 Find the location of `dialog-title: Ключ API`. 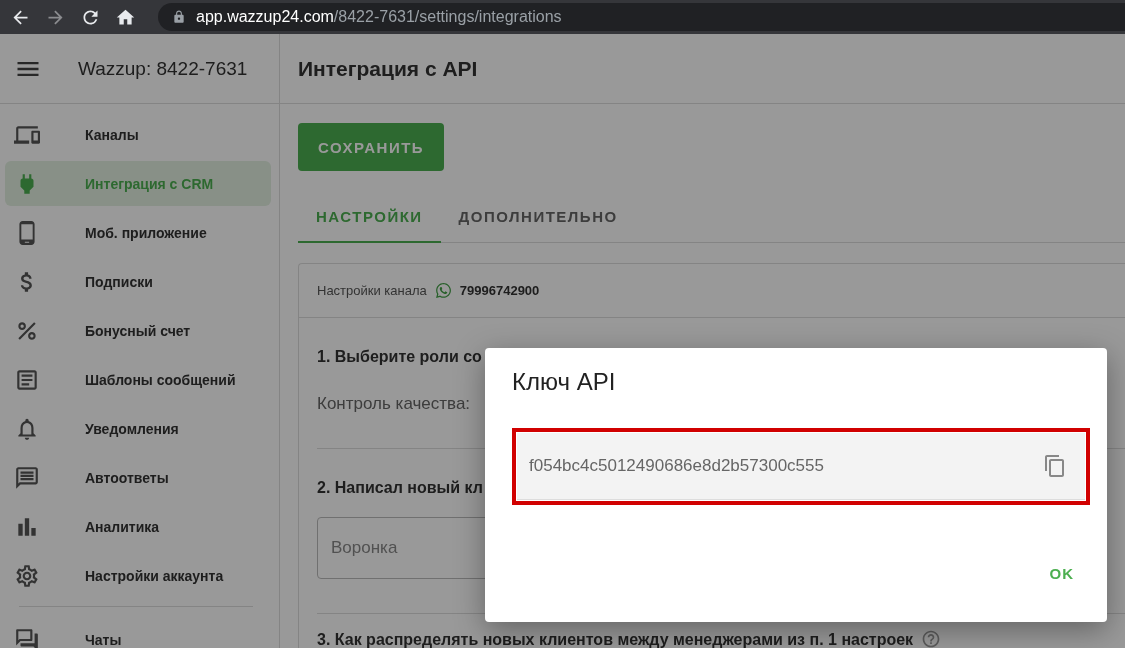

dialog-title: Ключ API is located at coordinates (564, 382).